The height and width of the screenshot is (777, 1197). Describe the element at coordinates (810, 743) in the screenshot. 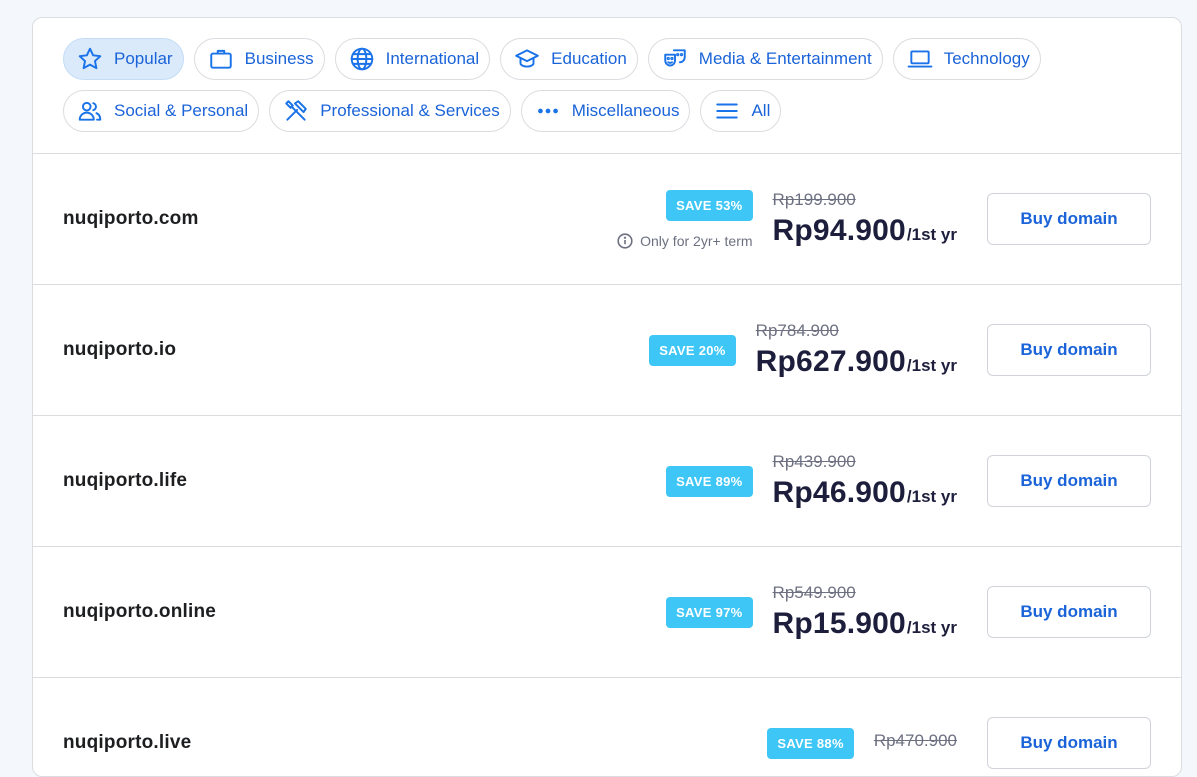

I see `save-badge: SAVE 88%` at that location.